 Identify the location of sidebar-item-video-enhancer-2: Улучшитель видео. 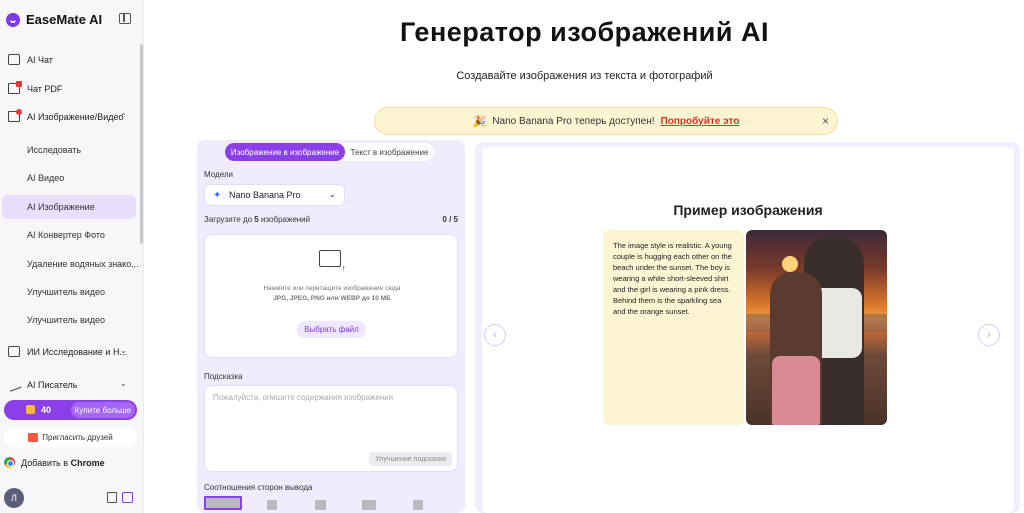
(69, 320).